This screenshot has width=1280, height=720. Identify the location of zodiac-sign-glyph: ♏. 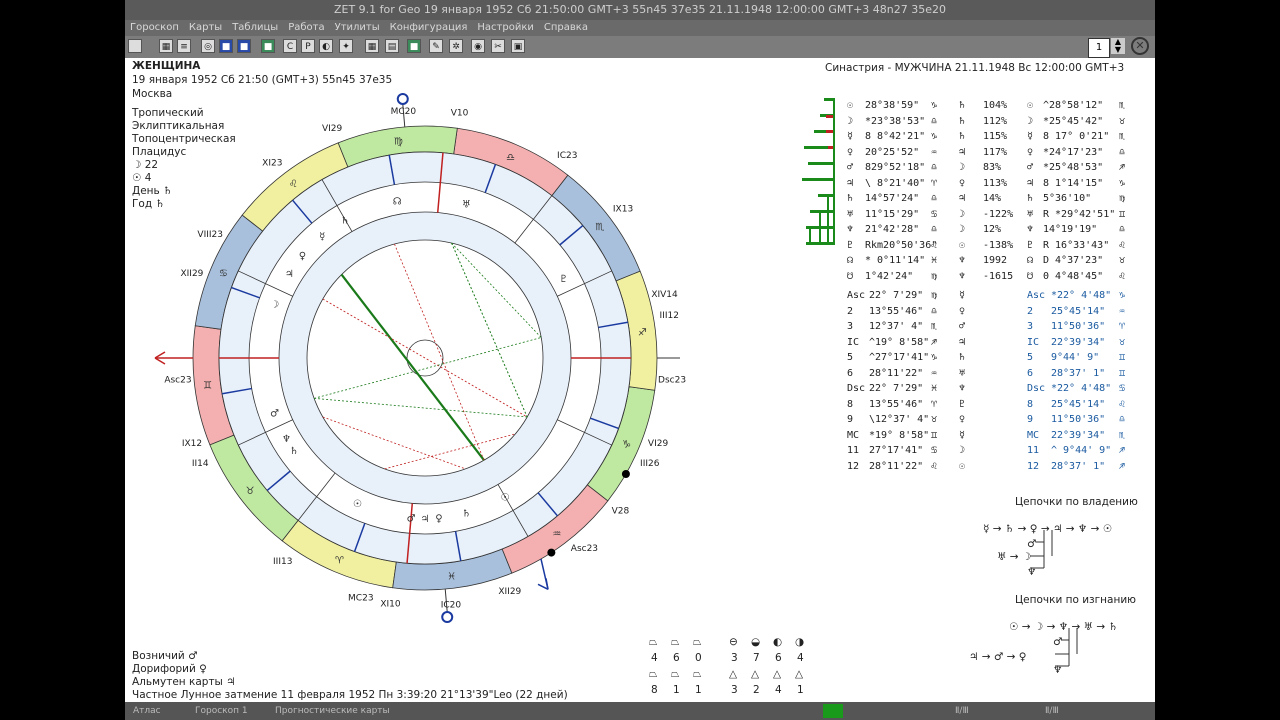
(599, 227).